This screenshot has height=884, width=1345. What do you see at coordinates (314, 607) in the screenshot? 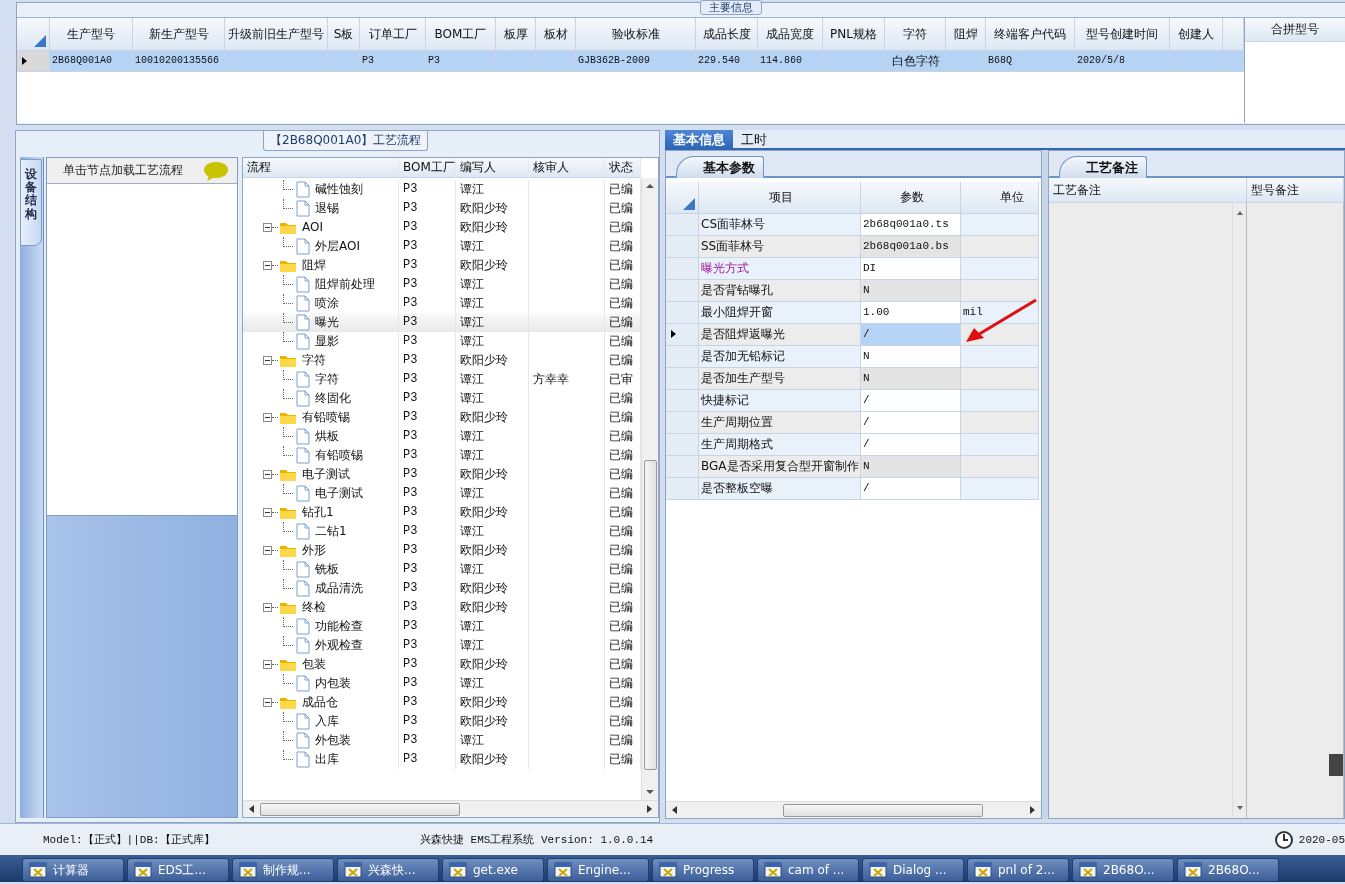
I see `tree-node: 终检` at bounding box center [314, 607].